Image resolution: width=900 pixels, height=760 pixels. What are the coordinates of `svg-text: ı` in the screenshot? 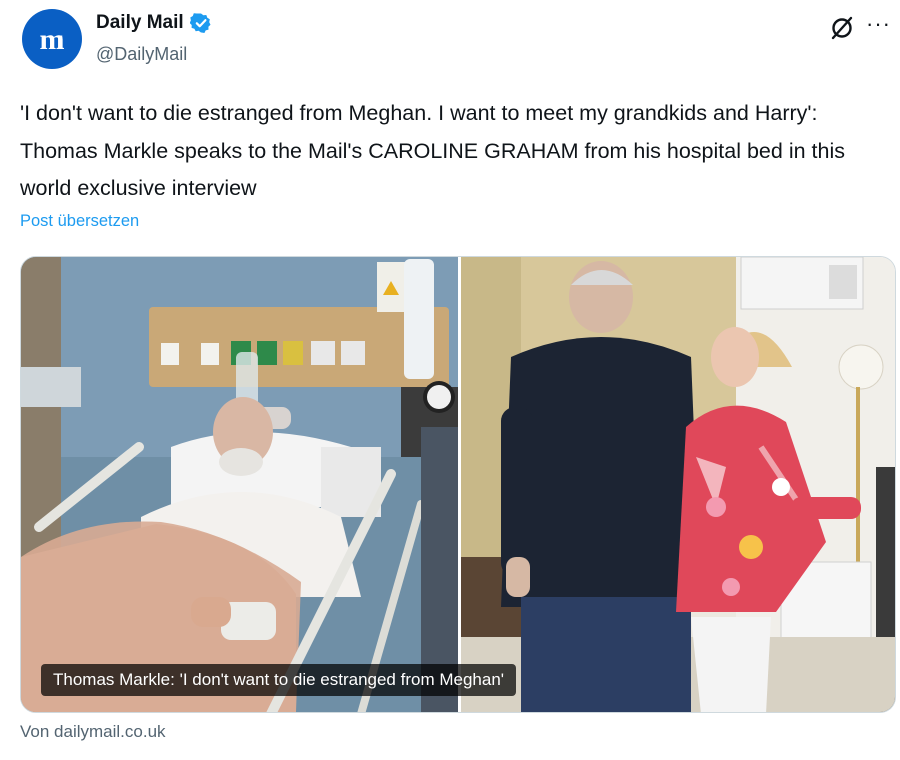 It's located at (60, 39).